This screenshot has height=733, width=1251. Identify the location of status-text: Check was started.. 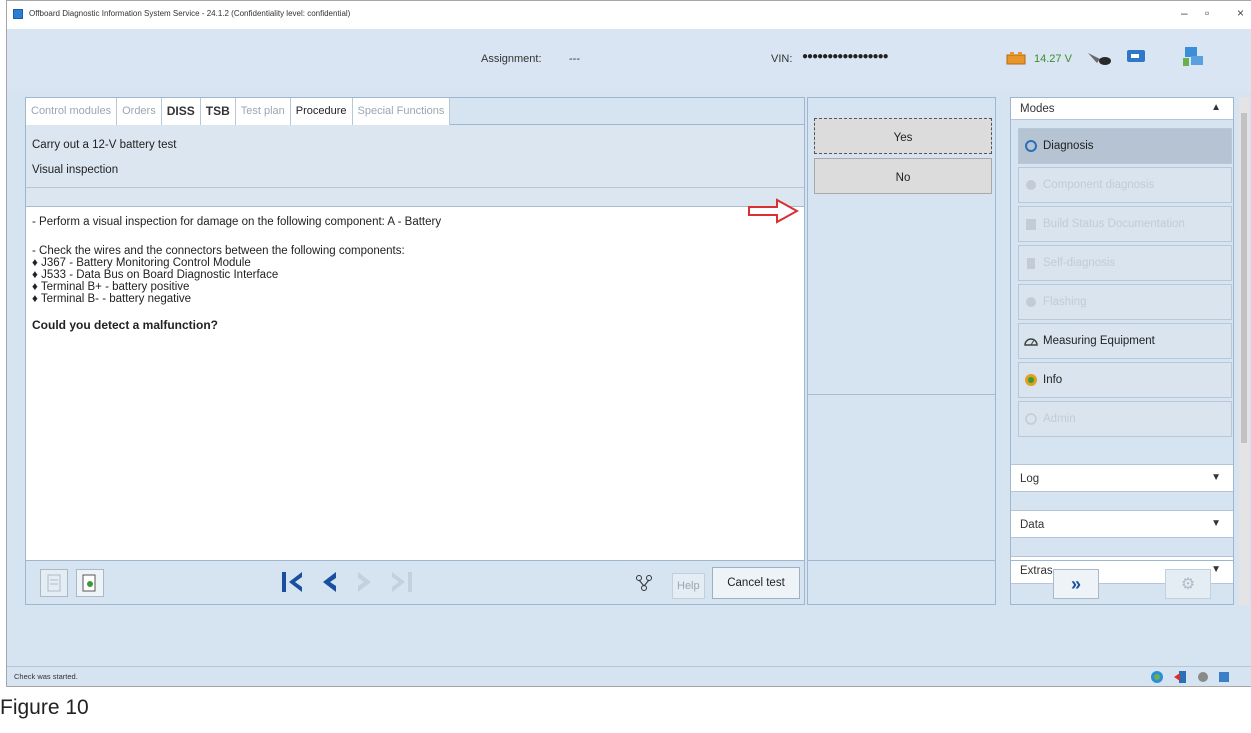
(46, 676).